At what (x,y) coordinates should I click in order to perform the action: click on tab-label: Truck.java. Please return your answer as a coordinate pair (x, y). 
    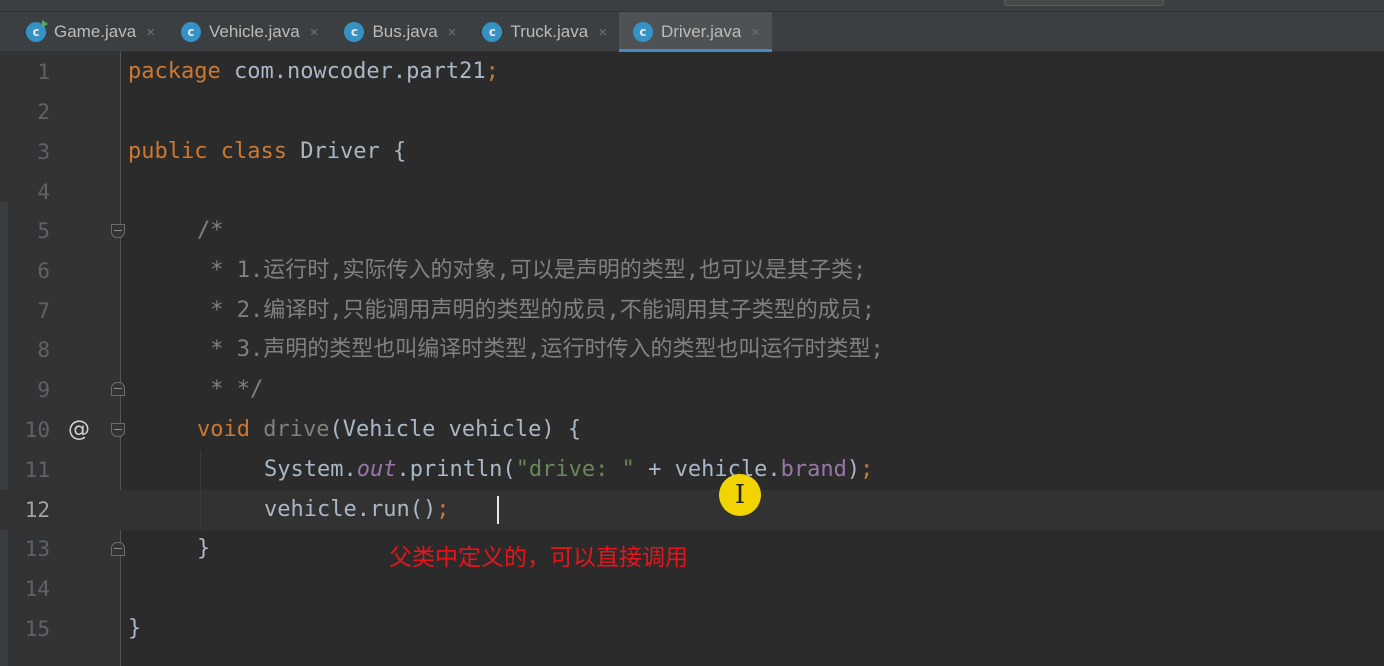
    Looking at the image, I should click on (549, 31).